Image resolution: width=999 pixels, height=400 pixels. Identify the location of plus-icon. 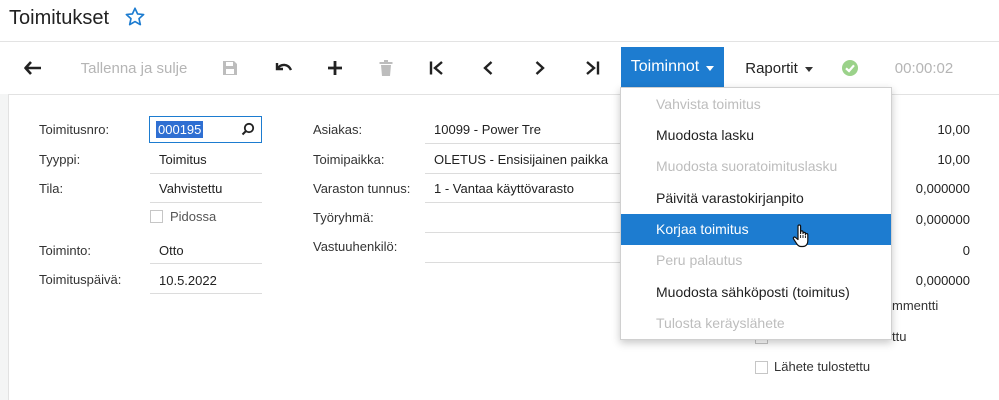
(335, 68).